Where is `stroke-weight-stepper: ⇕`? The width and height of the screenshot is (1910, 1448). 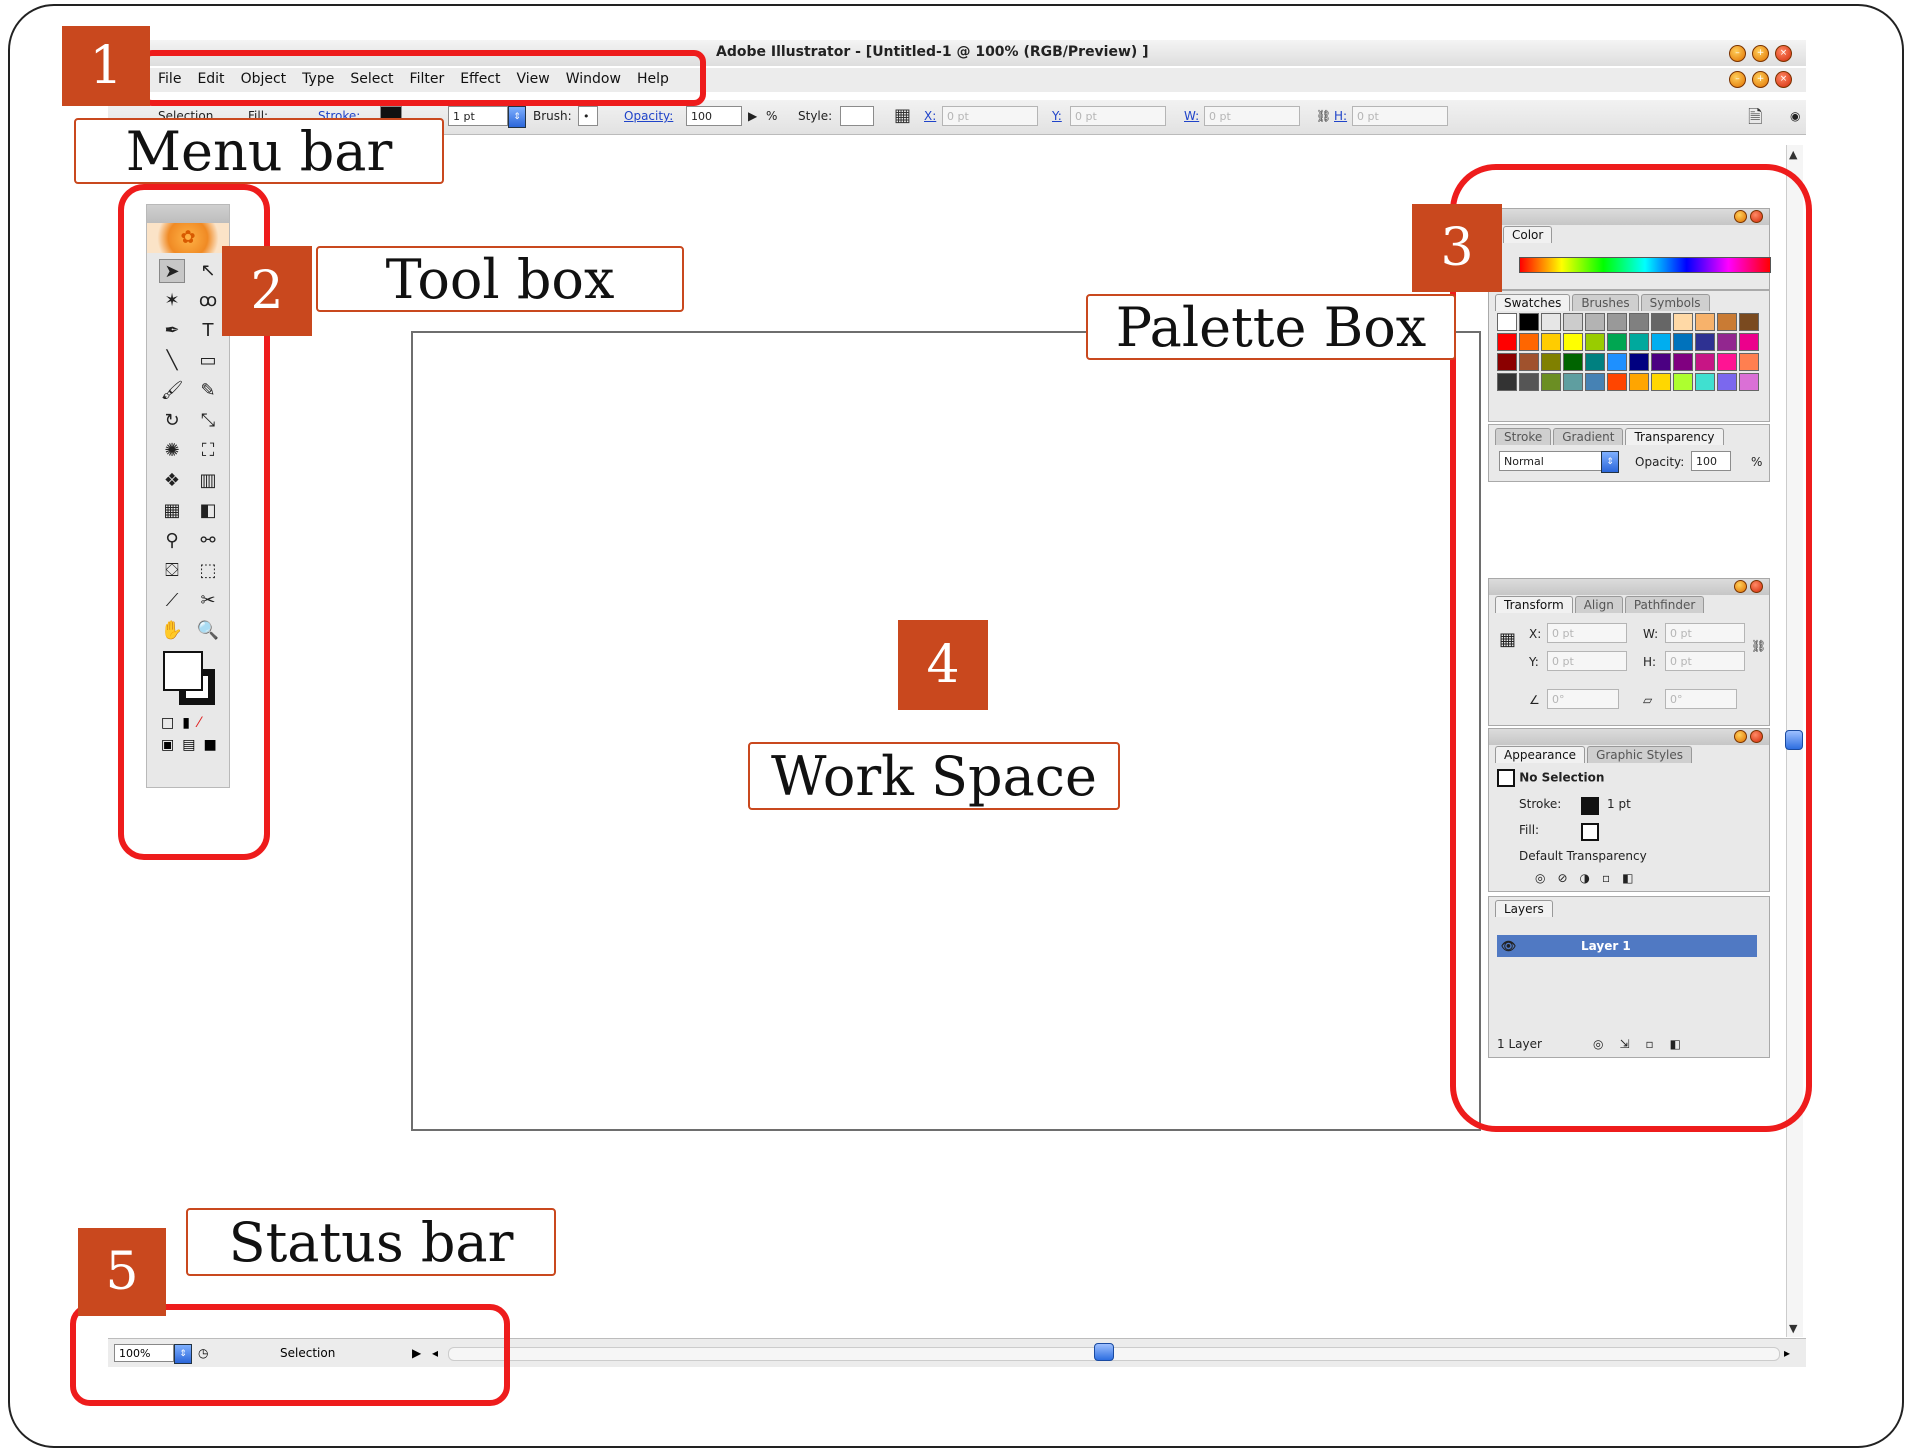
stroke-weight-stepper: ⇕ is located at coordinates (517, 117).